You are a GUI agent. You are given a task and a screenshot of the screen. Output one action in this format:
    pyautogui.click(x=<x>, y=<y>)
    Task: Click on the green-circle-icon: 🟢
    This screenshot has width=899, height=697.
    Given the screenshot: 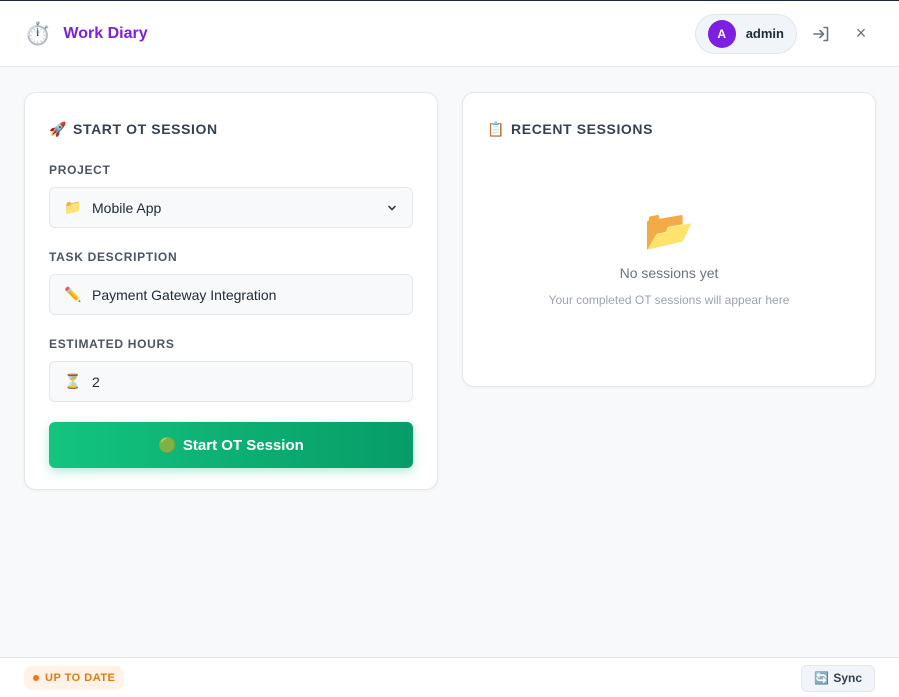 What is the action you would take?
    pyautogui.click(x=167, y=445)
    